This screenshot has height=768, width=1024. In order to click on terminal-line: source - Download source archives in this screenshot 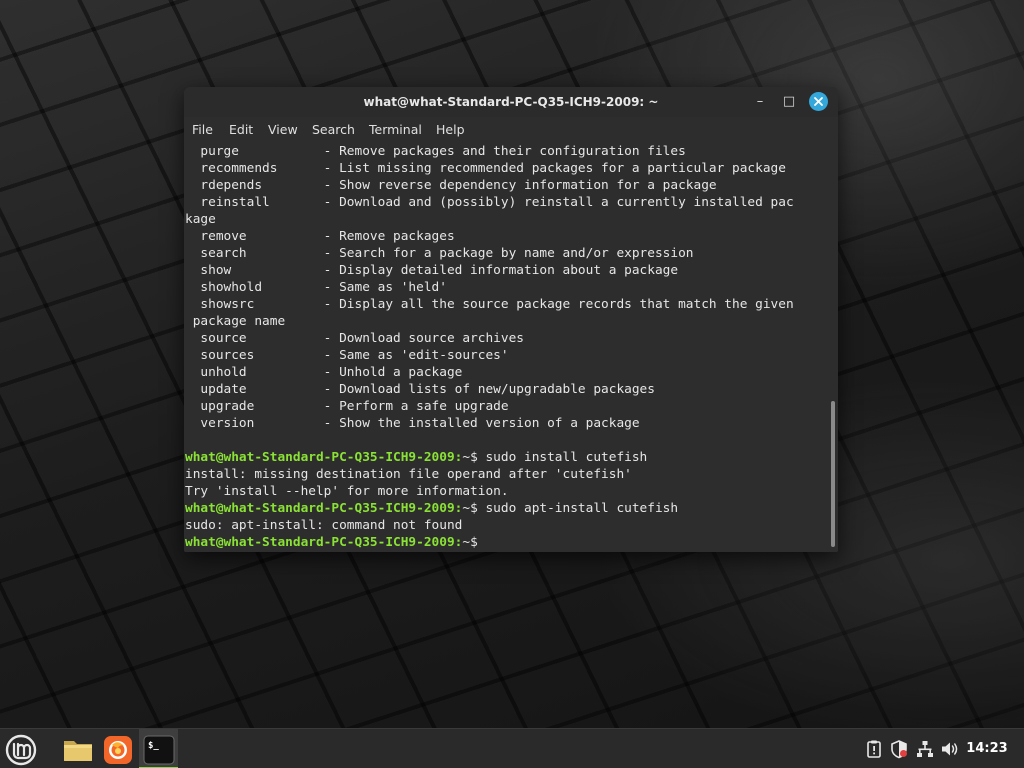, I will do `click(354, 338)`.